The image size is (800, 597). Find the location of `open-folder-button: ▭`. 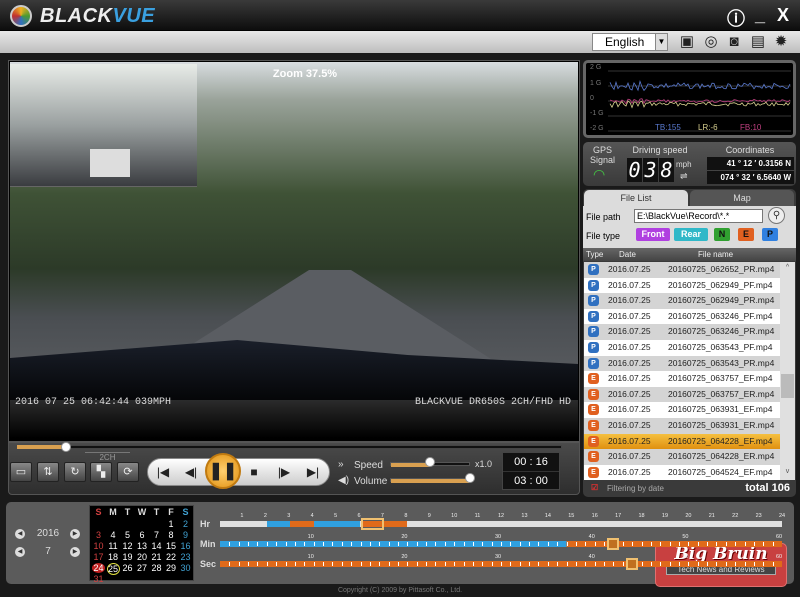

open-folder-button: ▭ is located at coordinates (21, 472).